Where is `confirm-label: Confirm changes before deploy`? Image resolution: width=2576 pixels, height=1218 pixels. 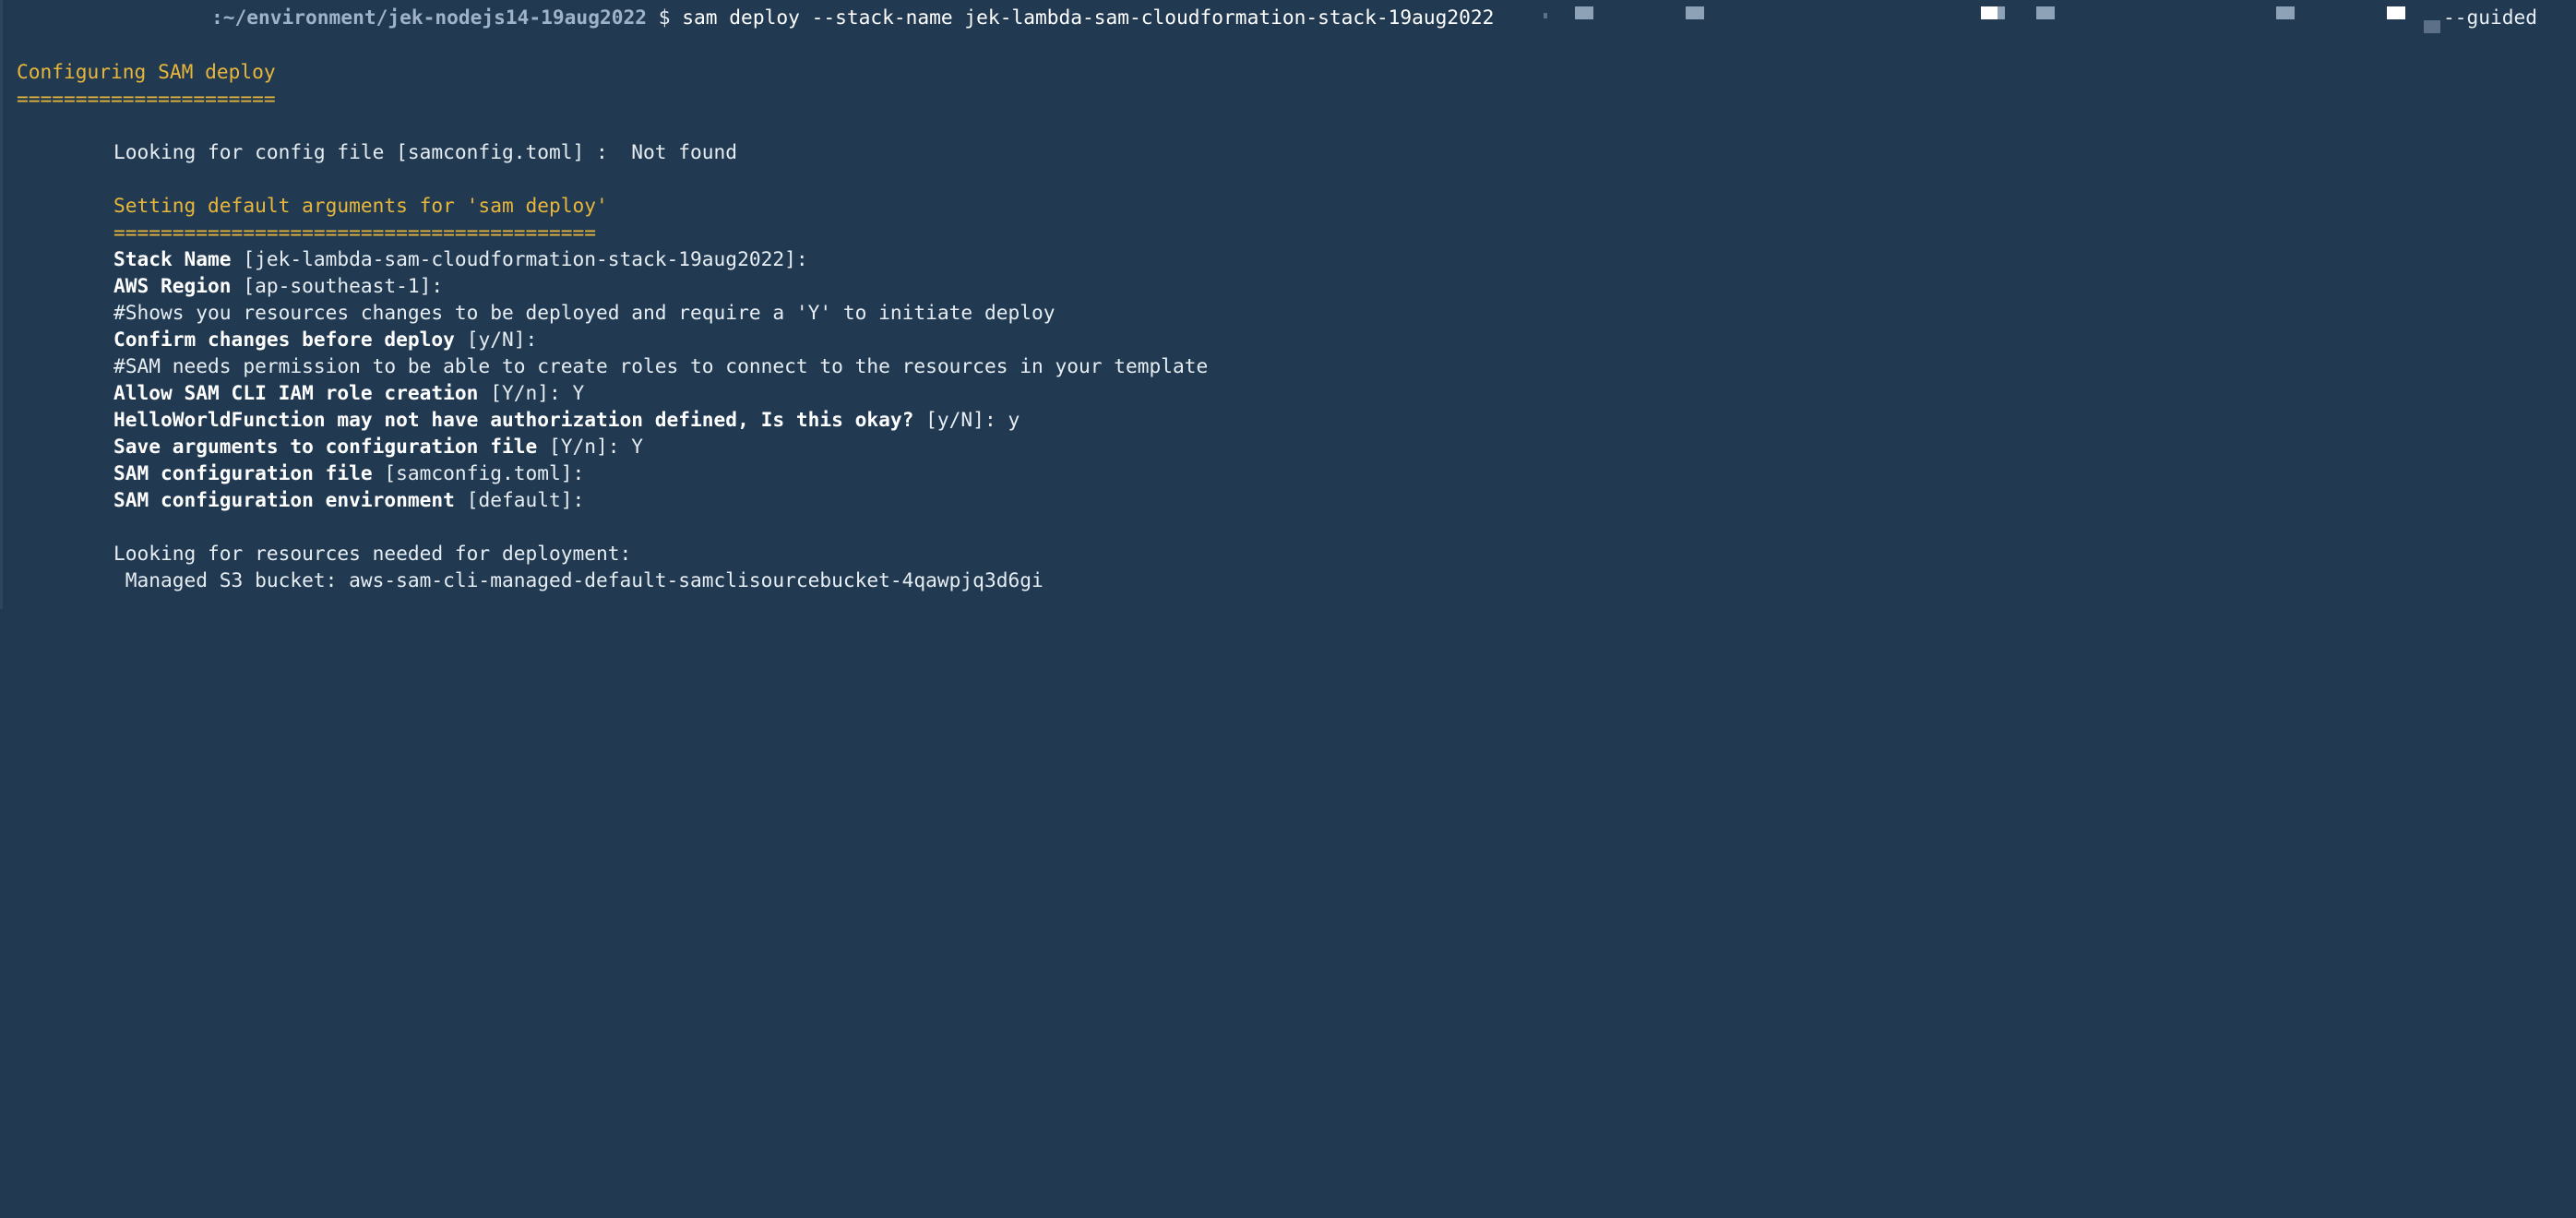 confirm-label: Confirm changes before deploy is located at coordinates (284, 339).